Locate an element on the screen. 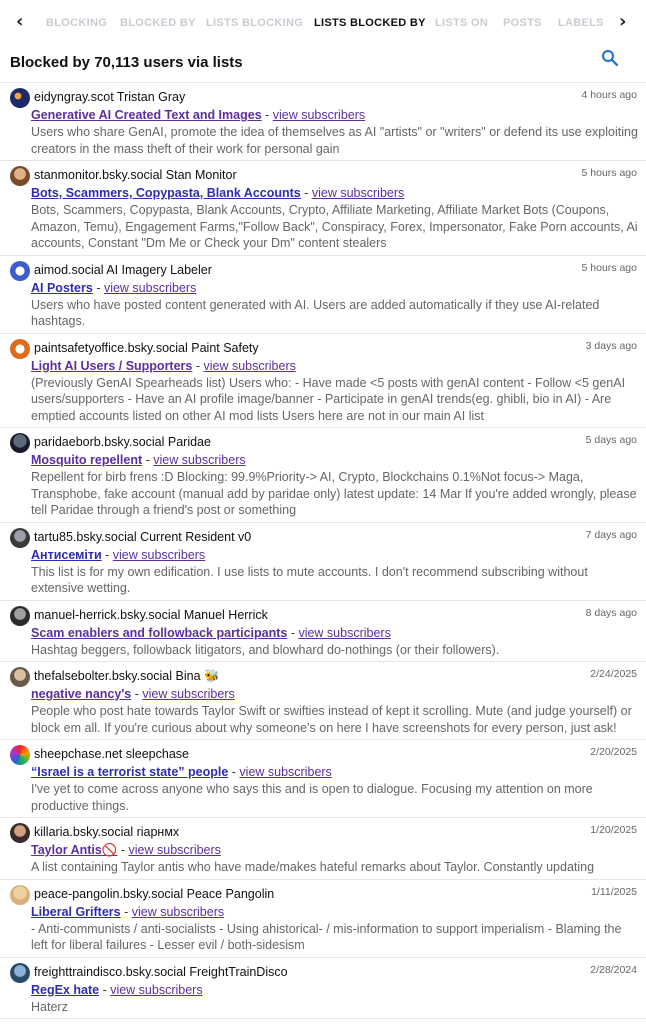 Image resolution: width=646 pixels, height=1024 pixels. tab-lists-blocking: LISTS BLOCKING is located at coordinates (254, 23).